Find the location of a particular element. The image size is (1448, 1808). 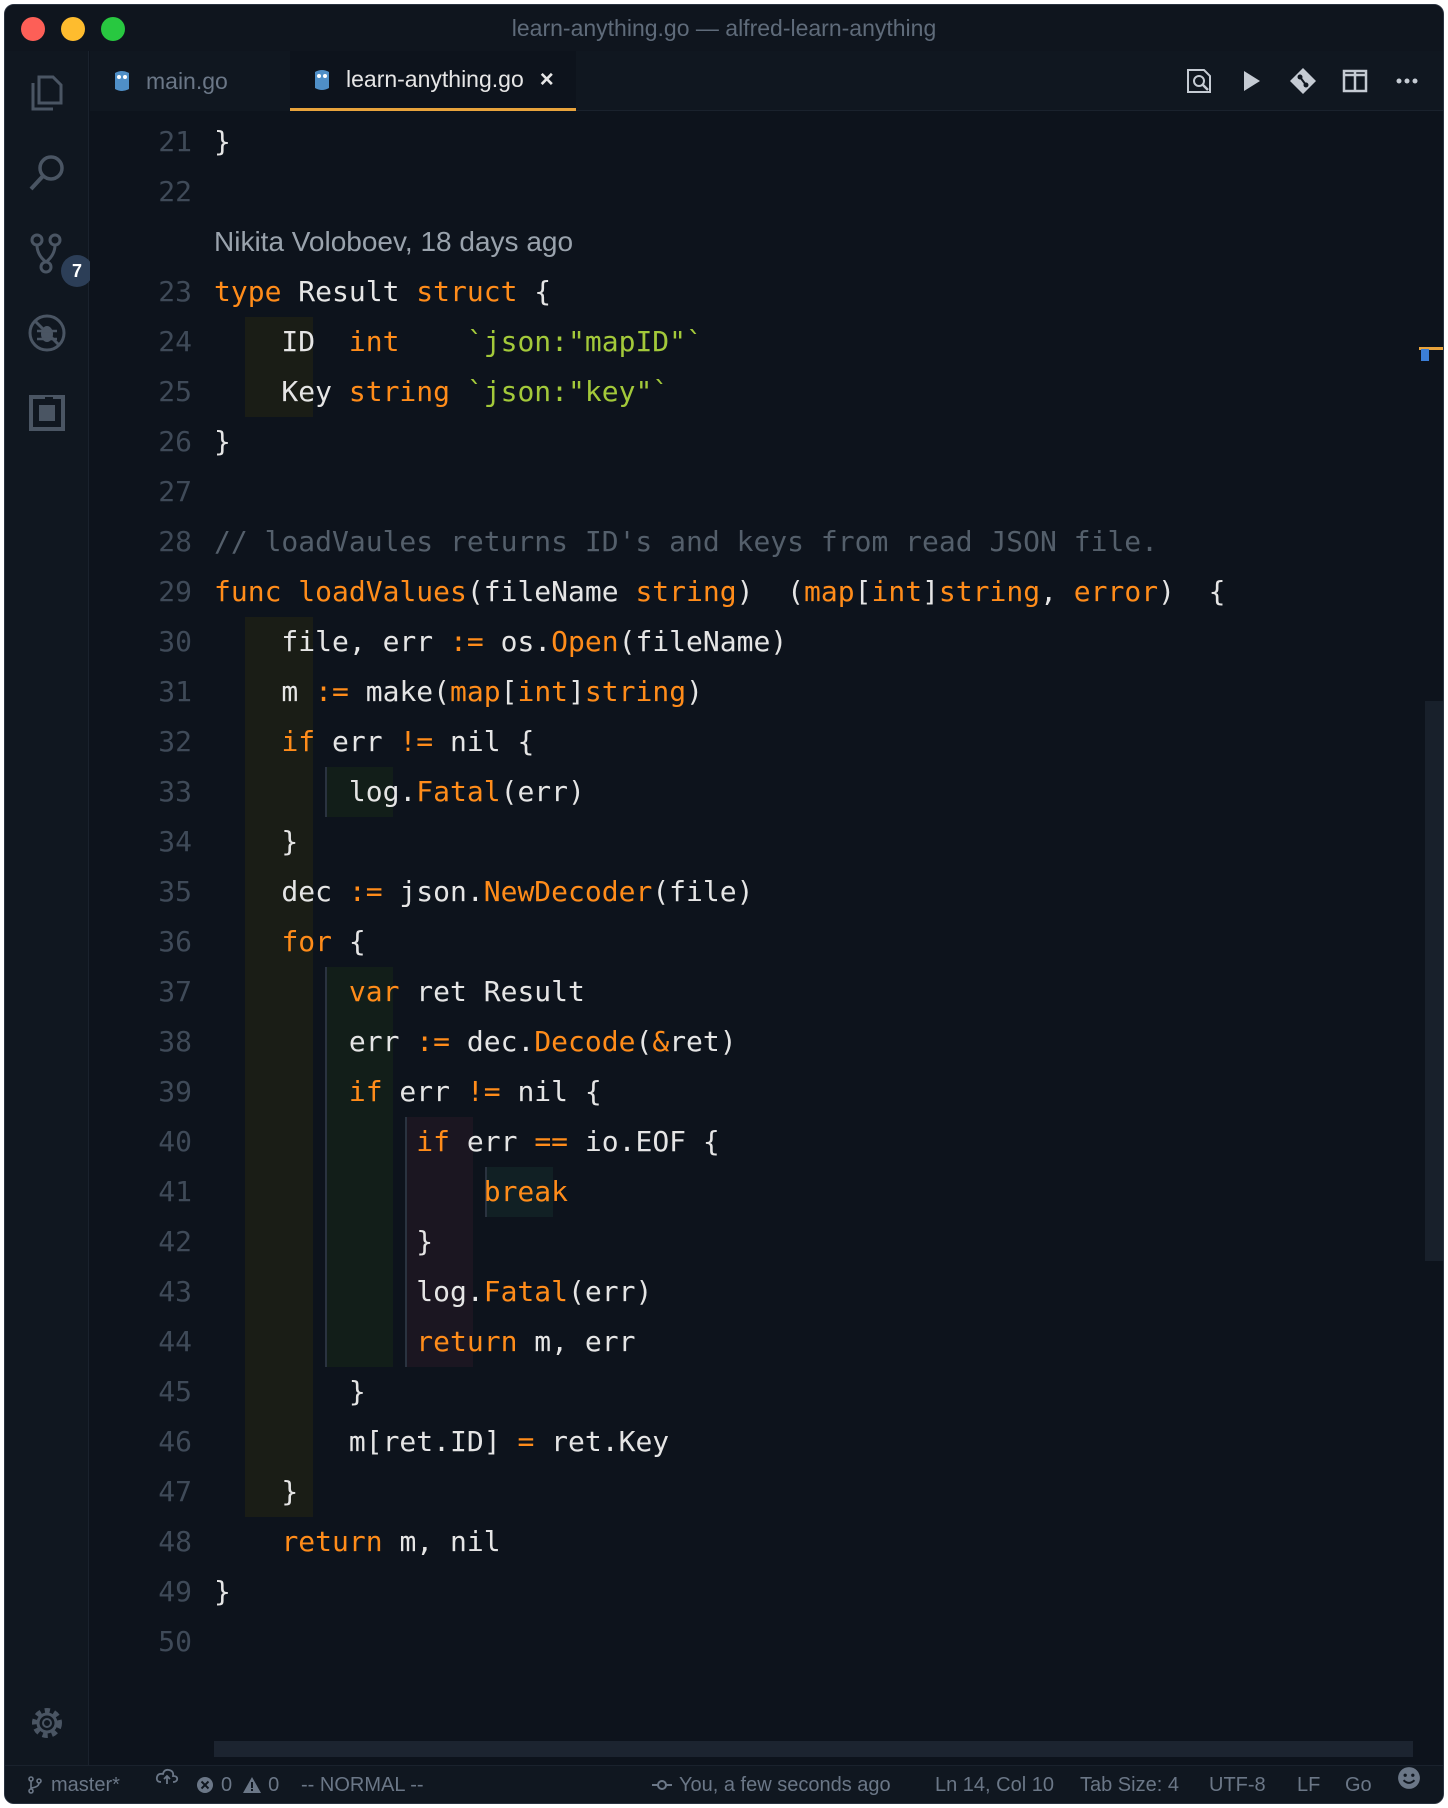

code-token: { is located at coordinates (534, 291).